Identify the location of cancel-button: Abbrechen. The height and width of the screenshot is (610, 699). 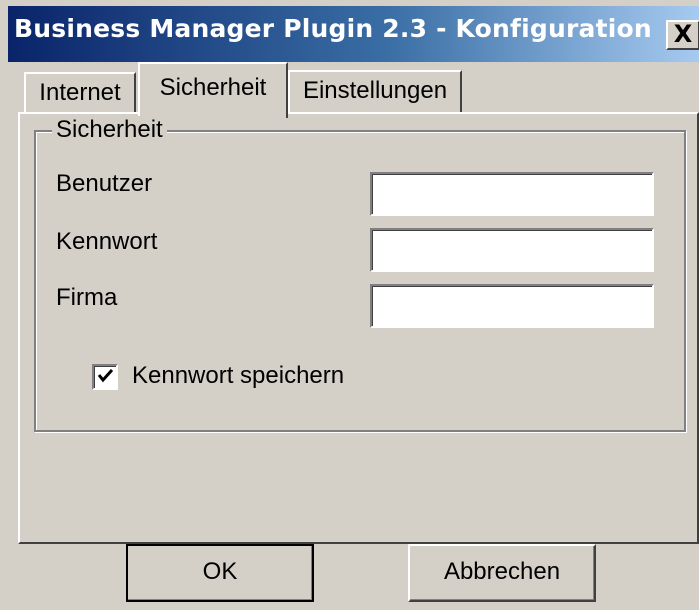
(502, 573).